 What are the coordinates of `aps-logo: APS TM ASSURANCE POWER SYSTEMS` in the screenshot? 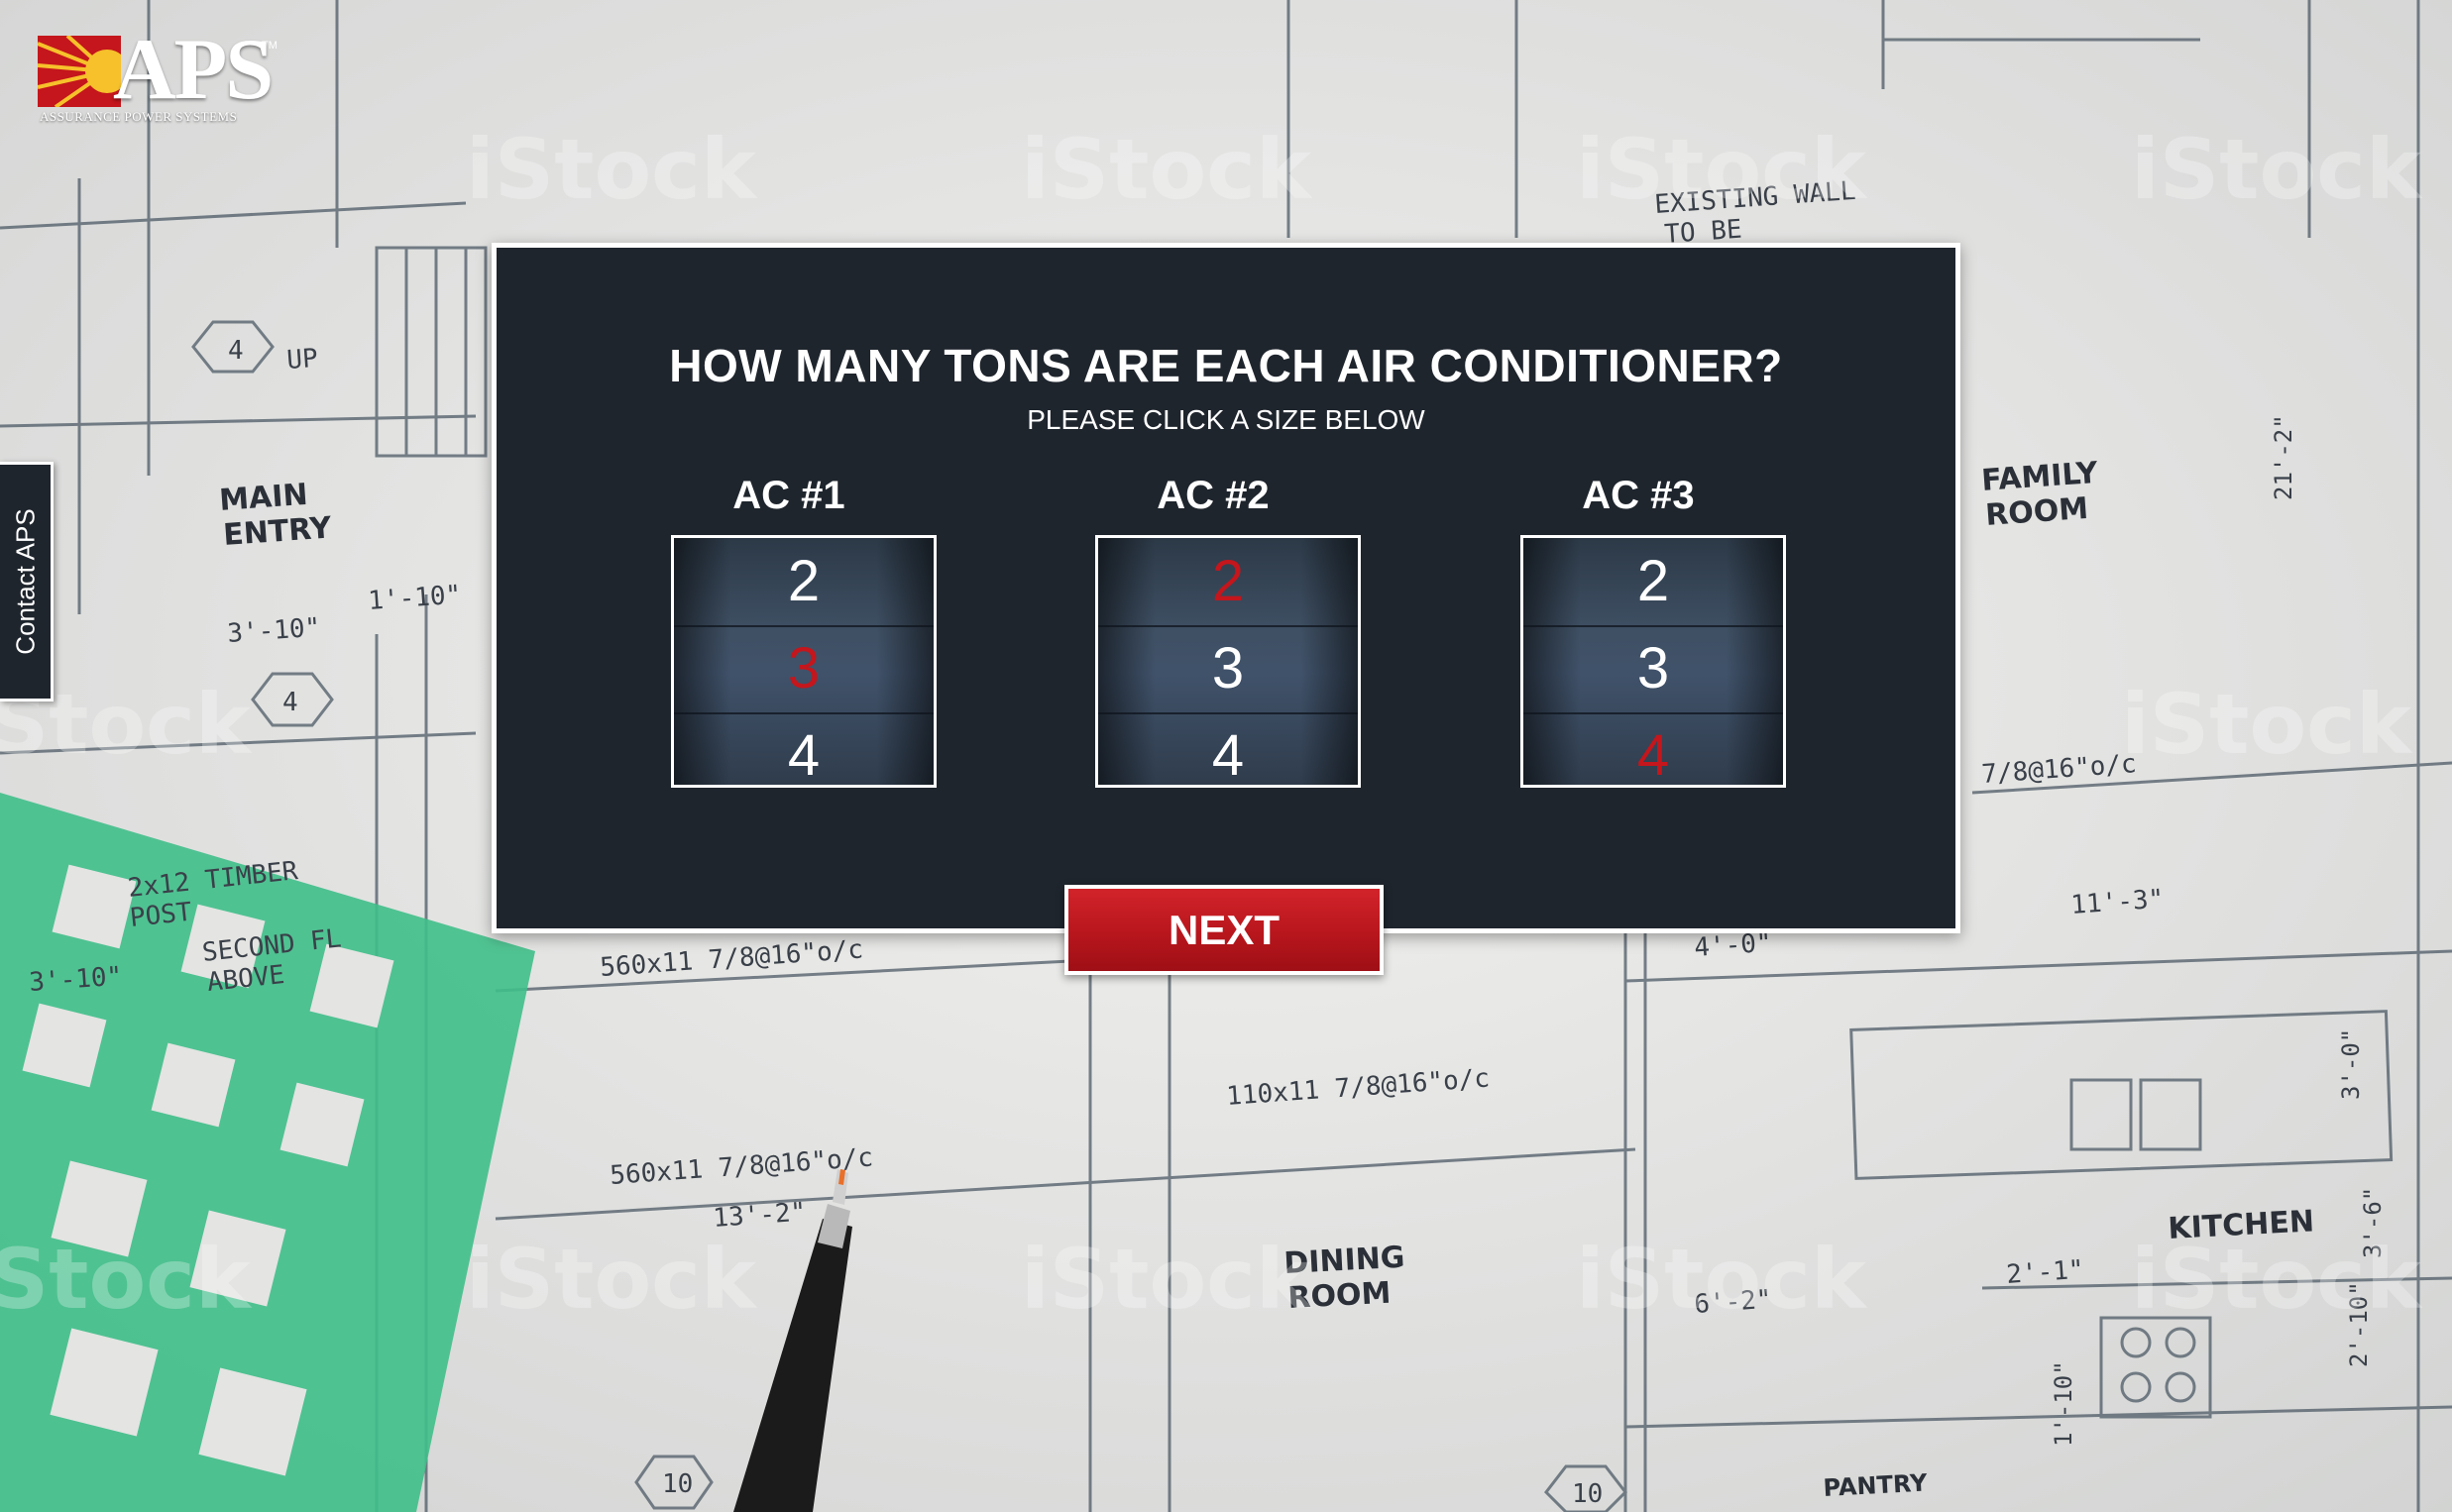 It's located at (158, 77).